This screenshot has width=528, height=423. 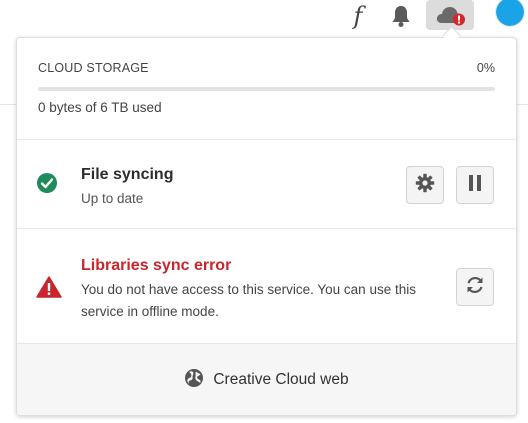 I want to click on storage-label: CLOUD STORAGE, so click(x=93, y=68).